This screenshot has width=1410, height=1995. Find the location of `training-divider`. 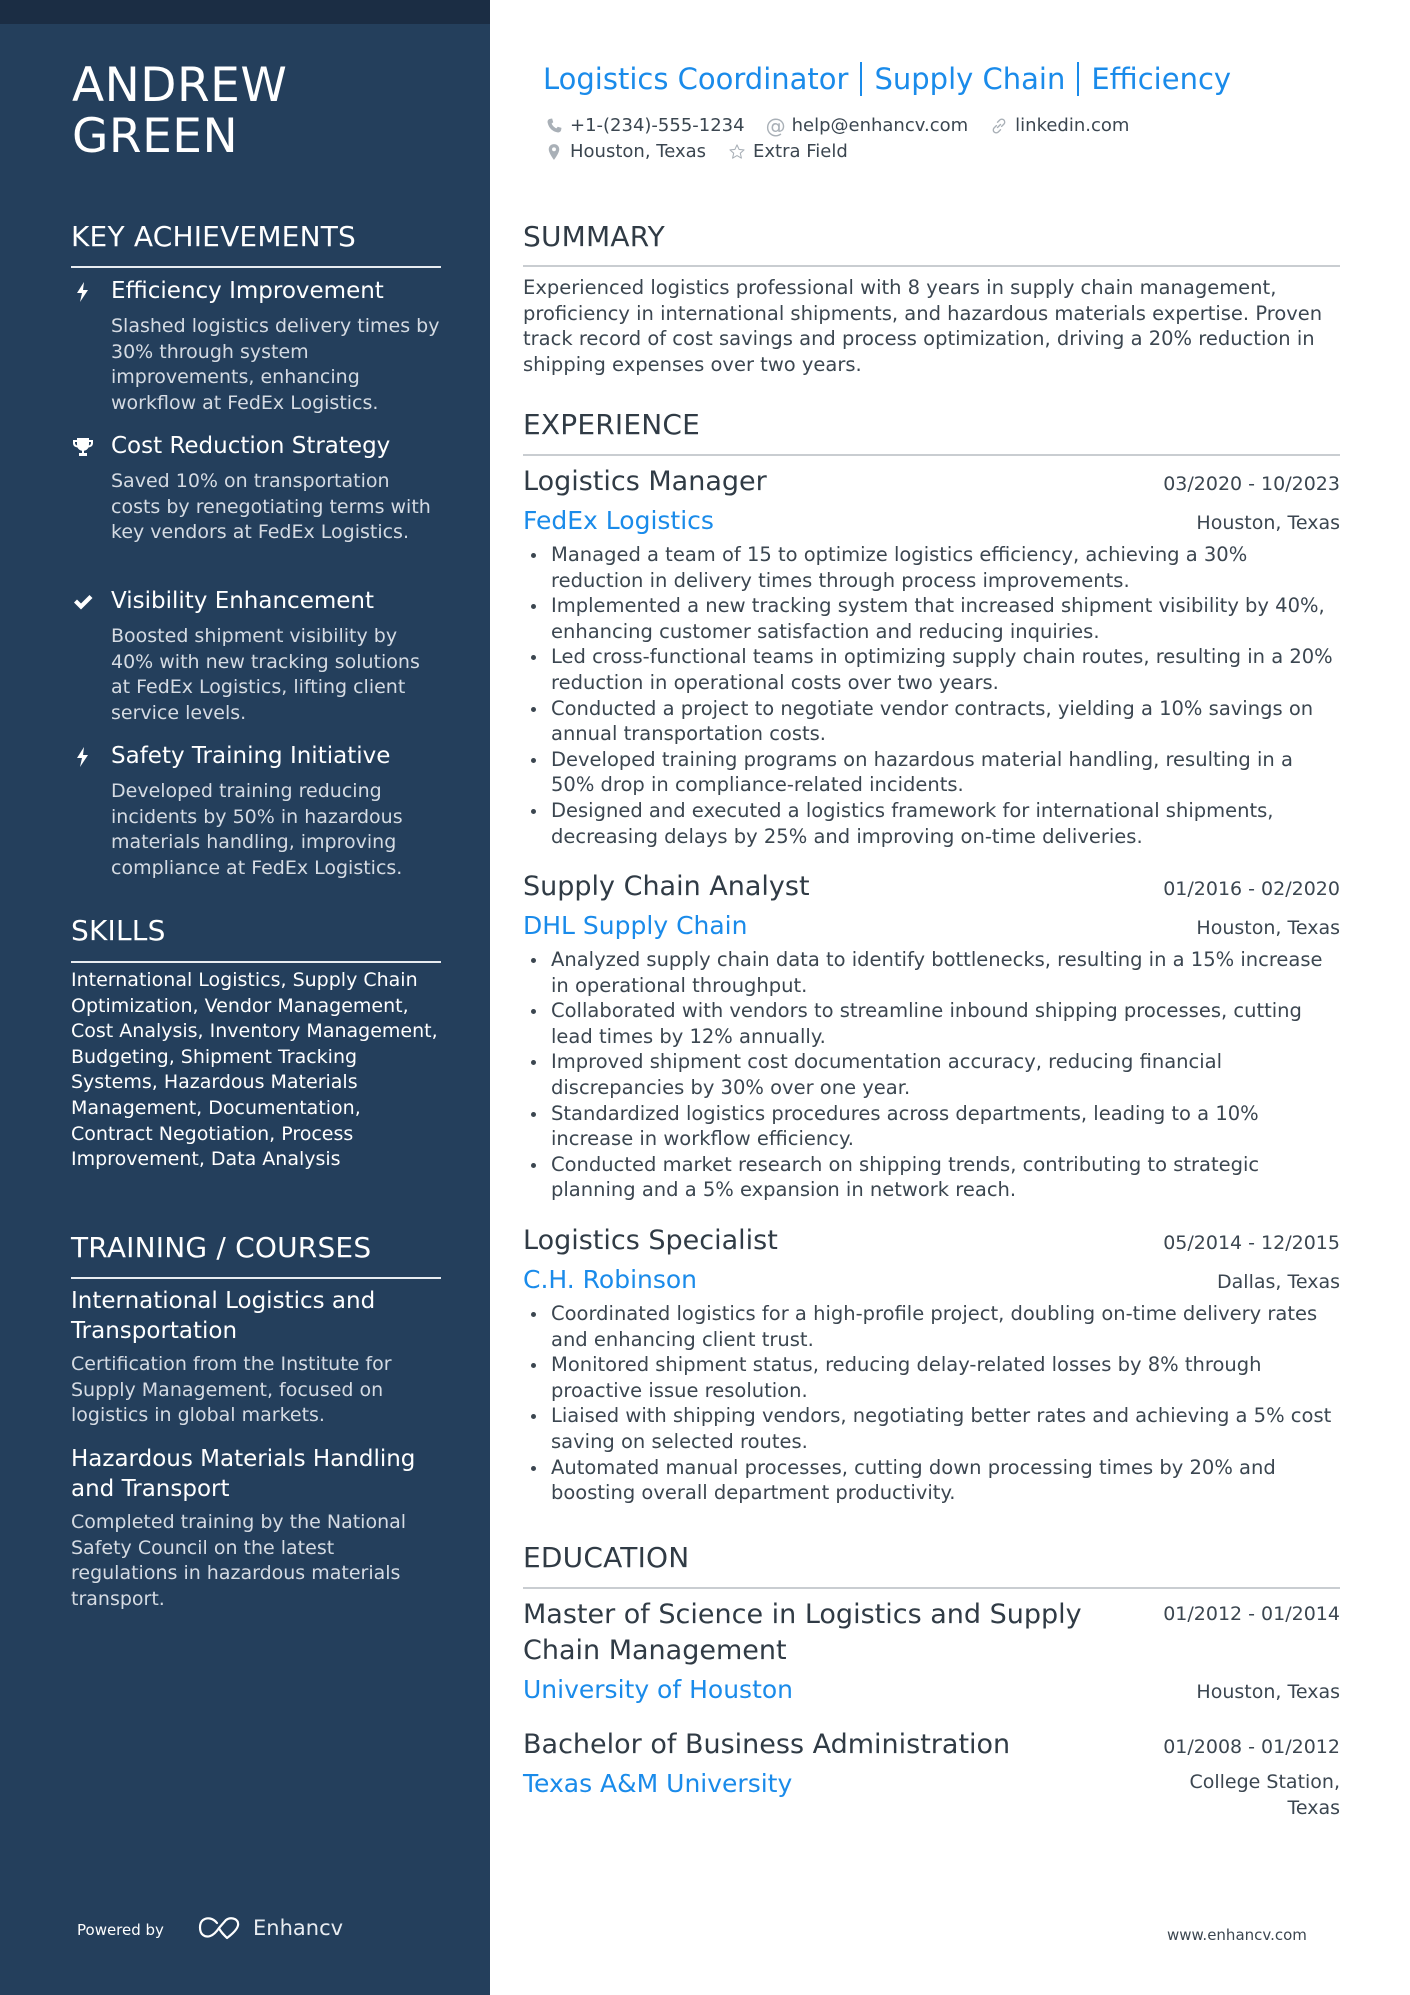

training-divider is located at coordinates (256, 1278).